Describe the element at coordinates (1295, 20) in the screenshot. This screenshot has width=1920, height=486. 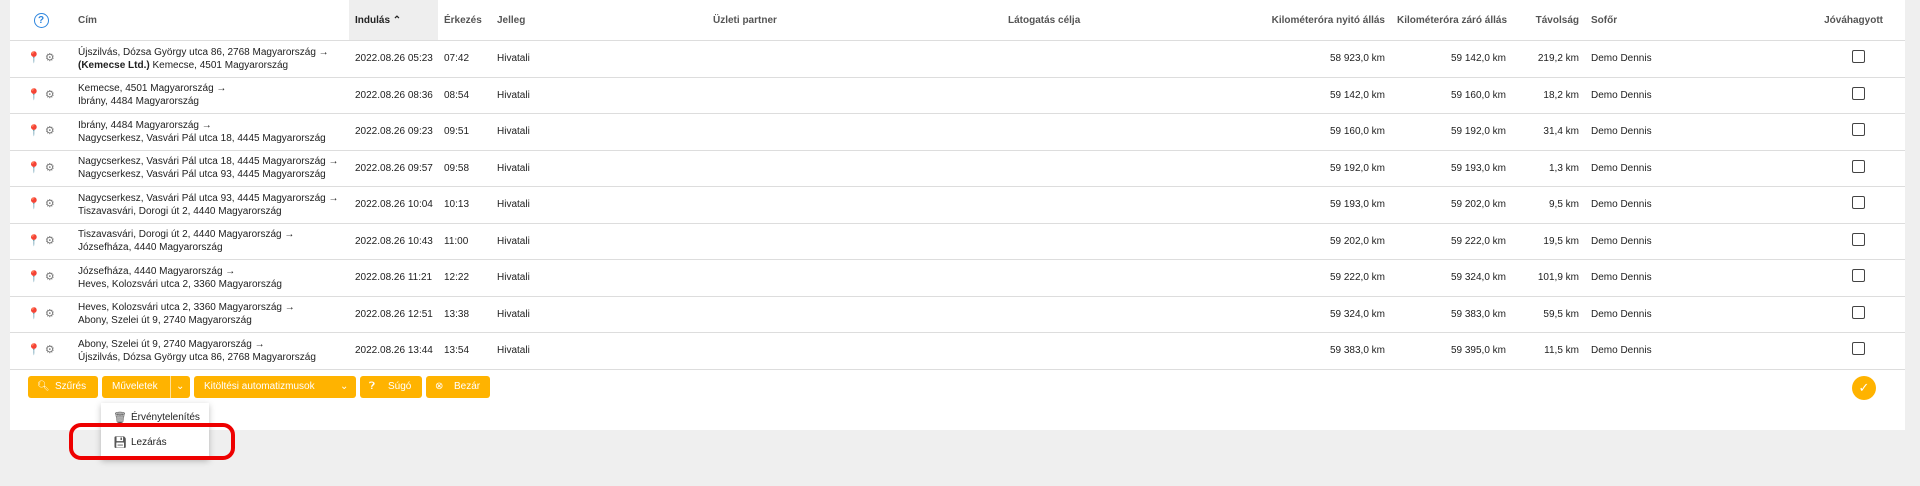
I see `column-header-nyito: Kilométeróra nyitó állás` at that location.